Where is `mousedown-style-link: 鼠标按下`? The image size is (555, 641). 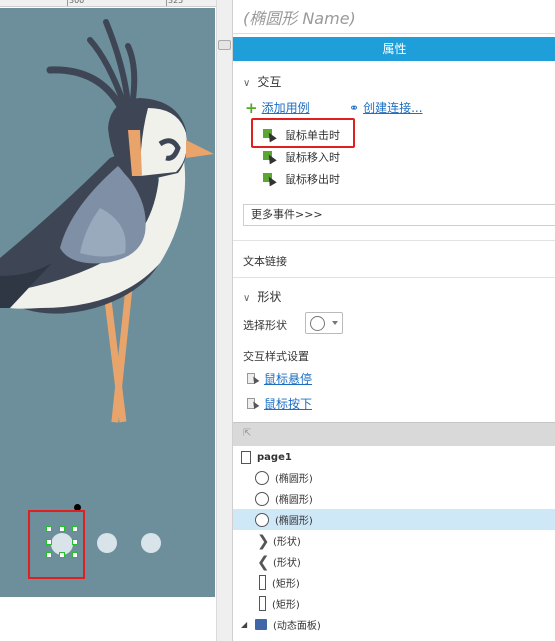
mousedown-style-link: 鼠标按下 is located at coordinates (288, 403).